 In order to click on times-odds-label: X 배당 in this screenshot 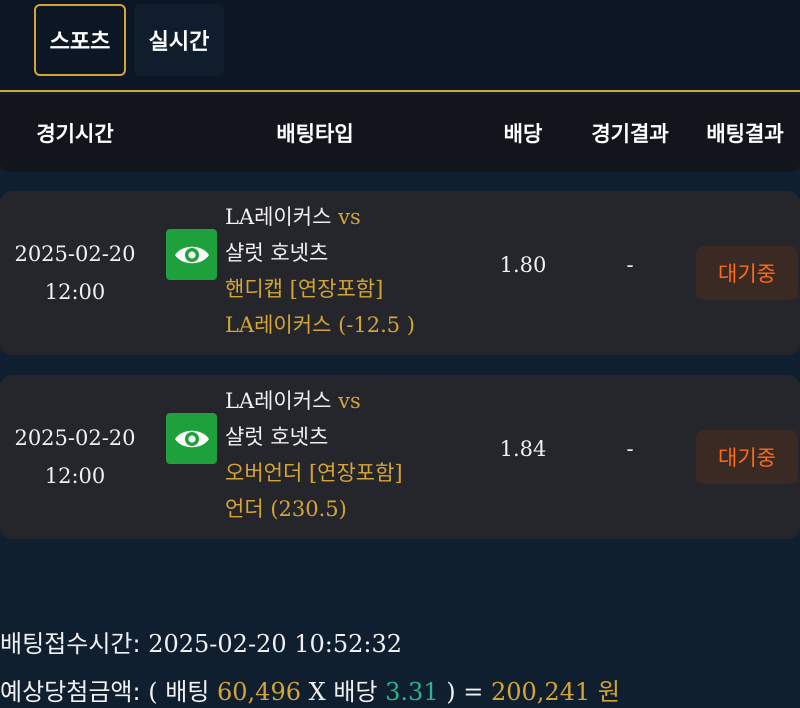, I will do `click(343, 692)`.